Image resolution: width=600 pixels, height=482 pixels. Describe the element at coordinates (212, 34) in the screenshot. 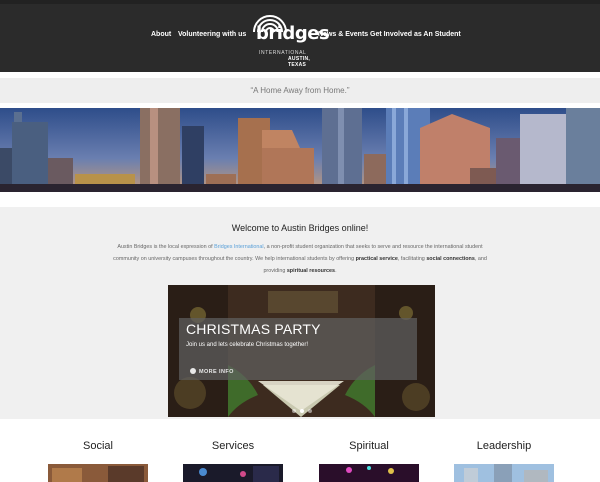

I see `nav-volunteering: Volunteering with us` at that location.